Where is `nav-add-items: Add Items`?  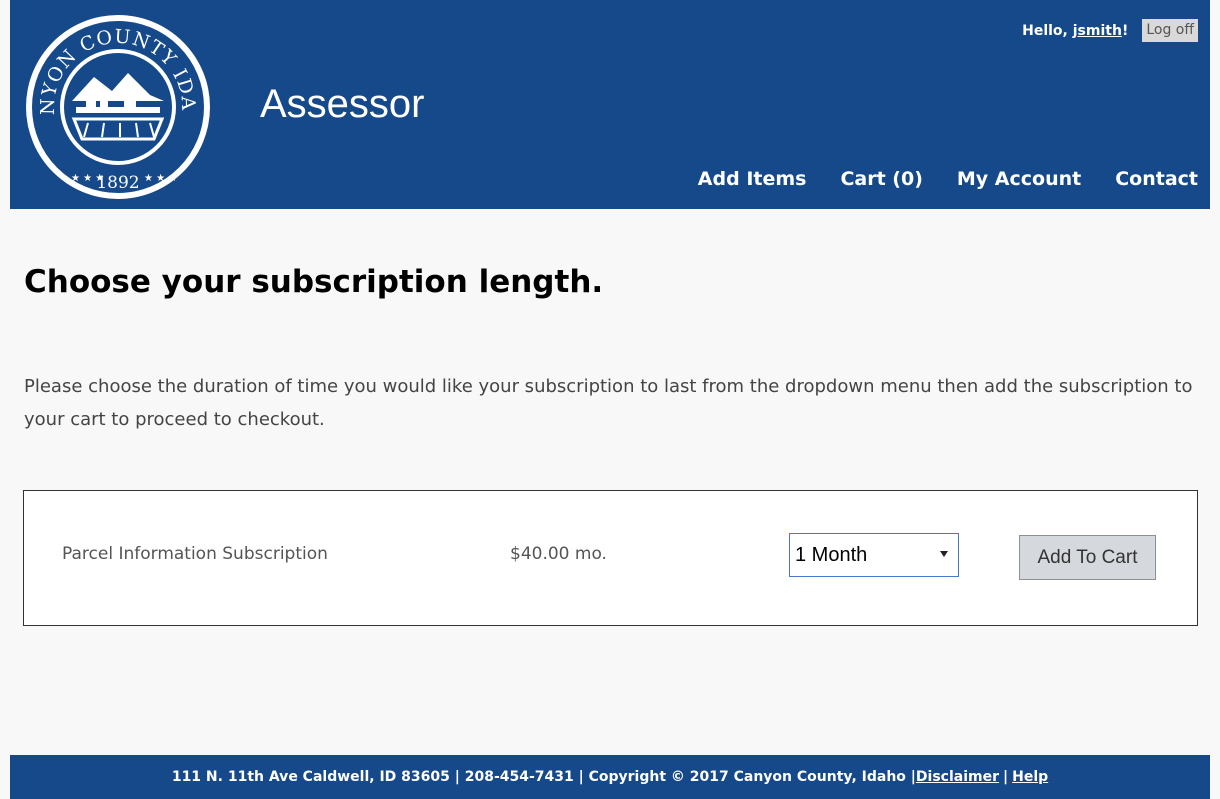 nav-add-items: Add Items is located at coordinates (752, 179).